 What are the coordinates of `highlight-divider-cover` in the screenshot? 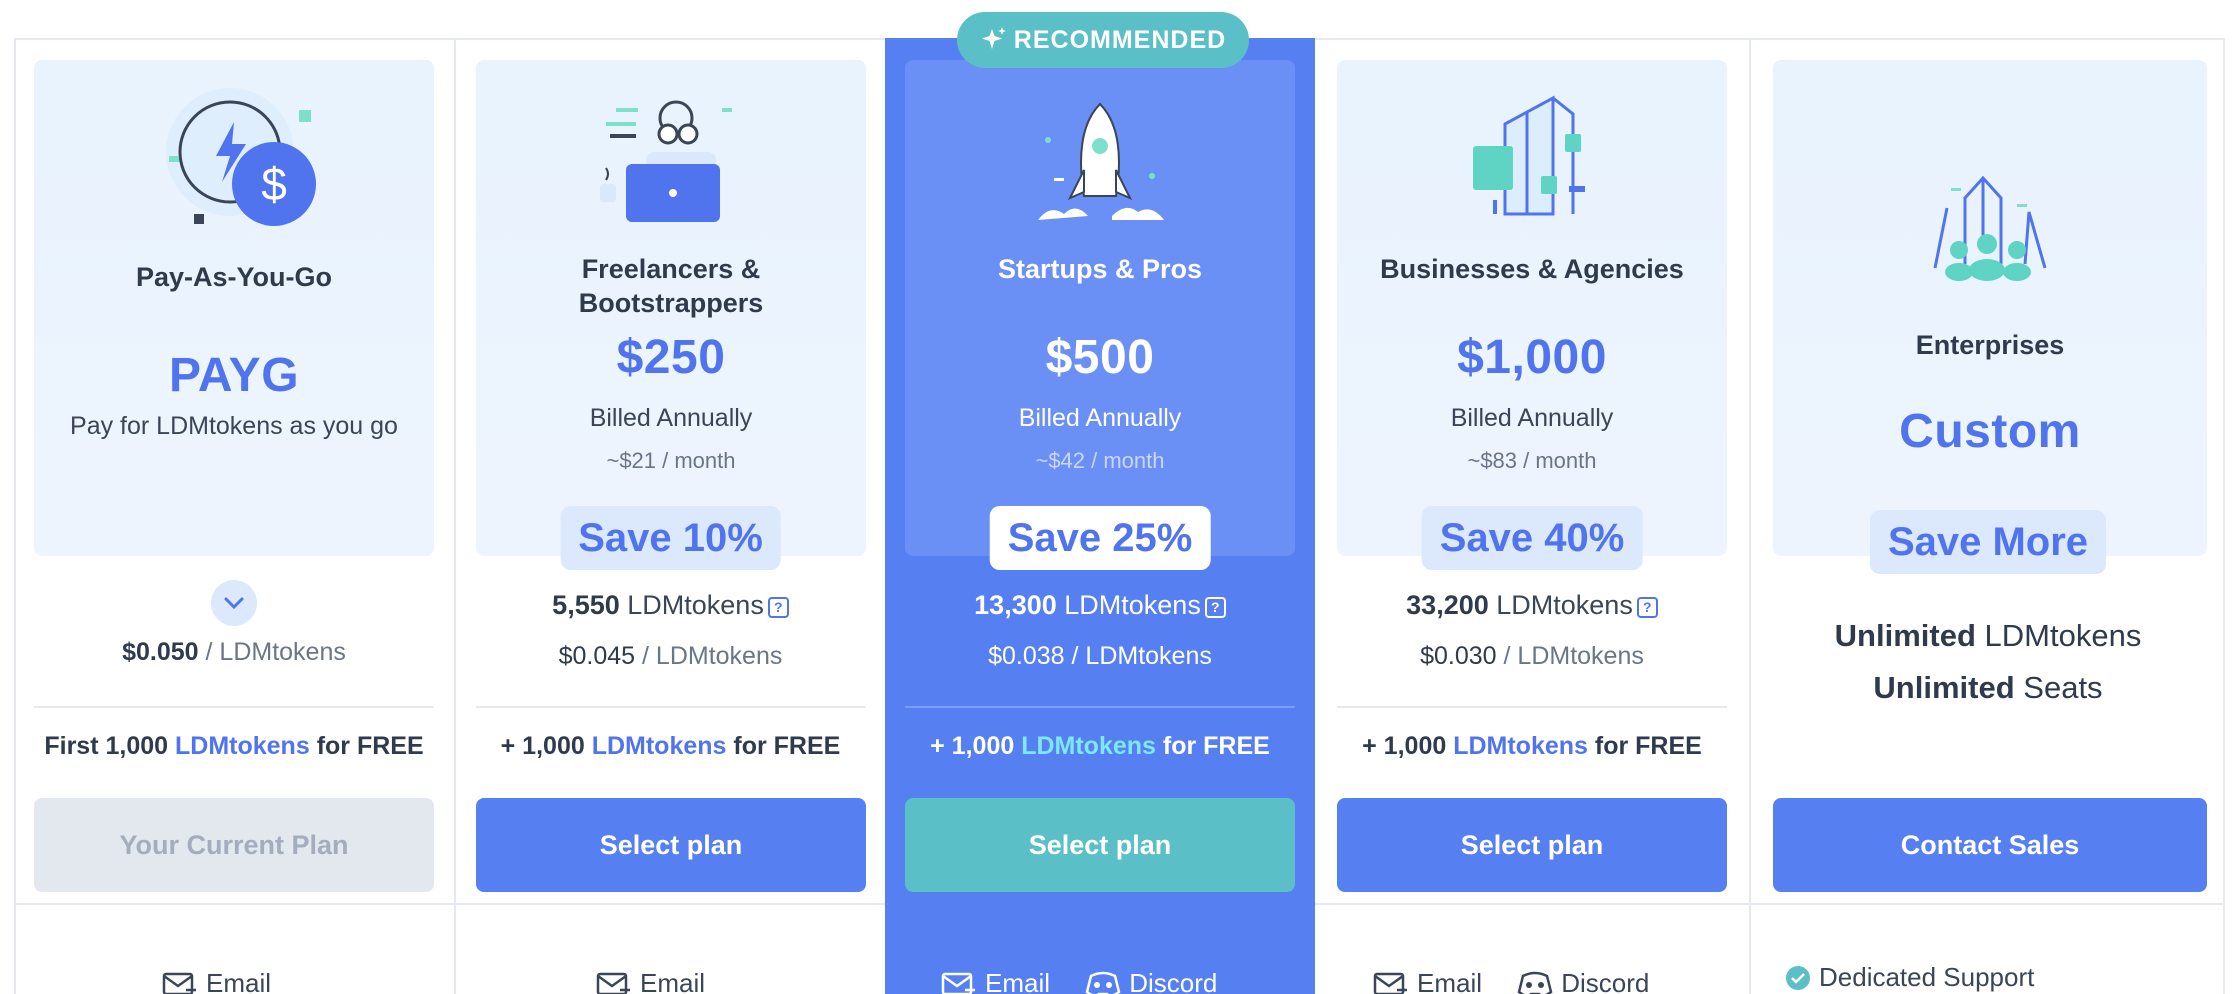 It's located at (1100, 904).